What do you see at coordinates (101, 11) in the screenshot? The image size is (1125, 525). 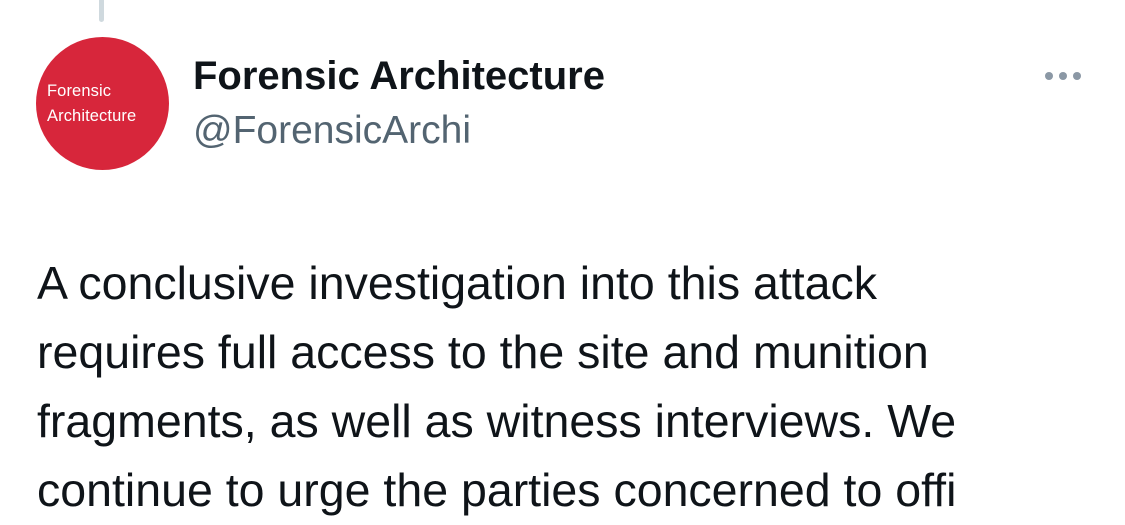 I see `thread-connector-line` at bounding box center [101, 11].